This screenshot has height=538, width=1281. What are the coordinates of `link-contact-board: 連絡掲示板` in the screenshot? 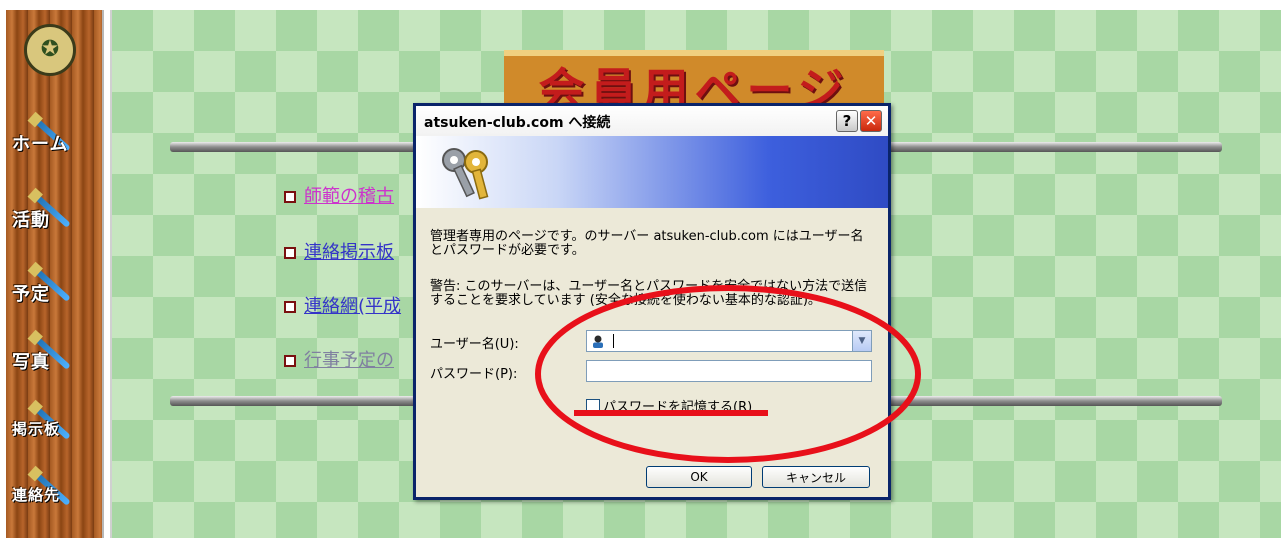 It's located at (339, 251).